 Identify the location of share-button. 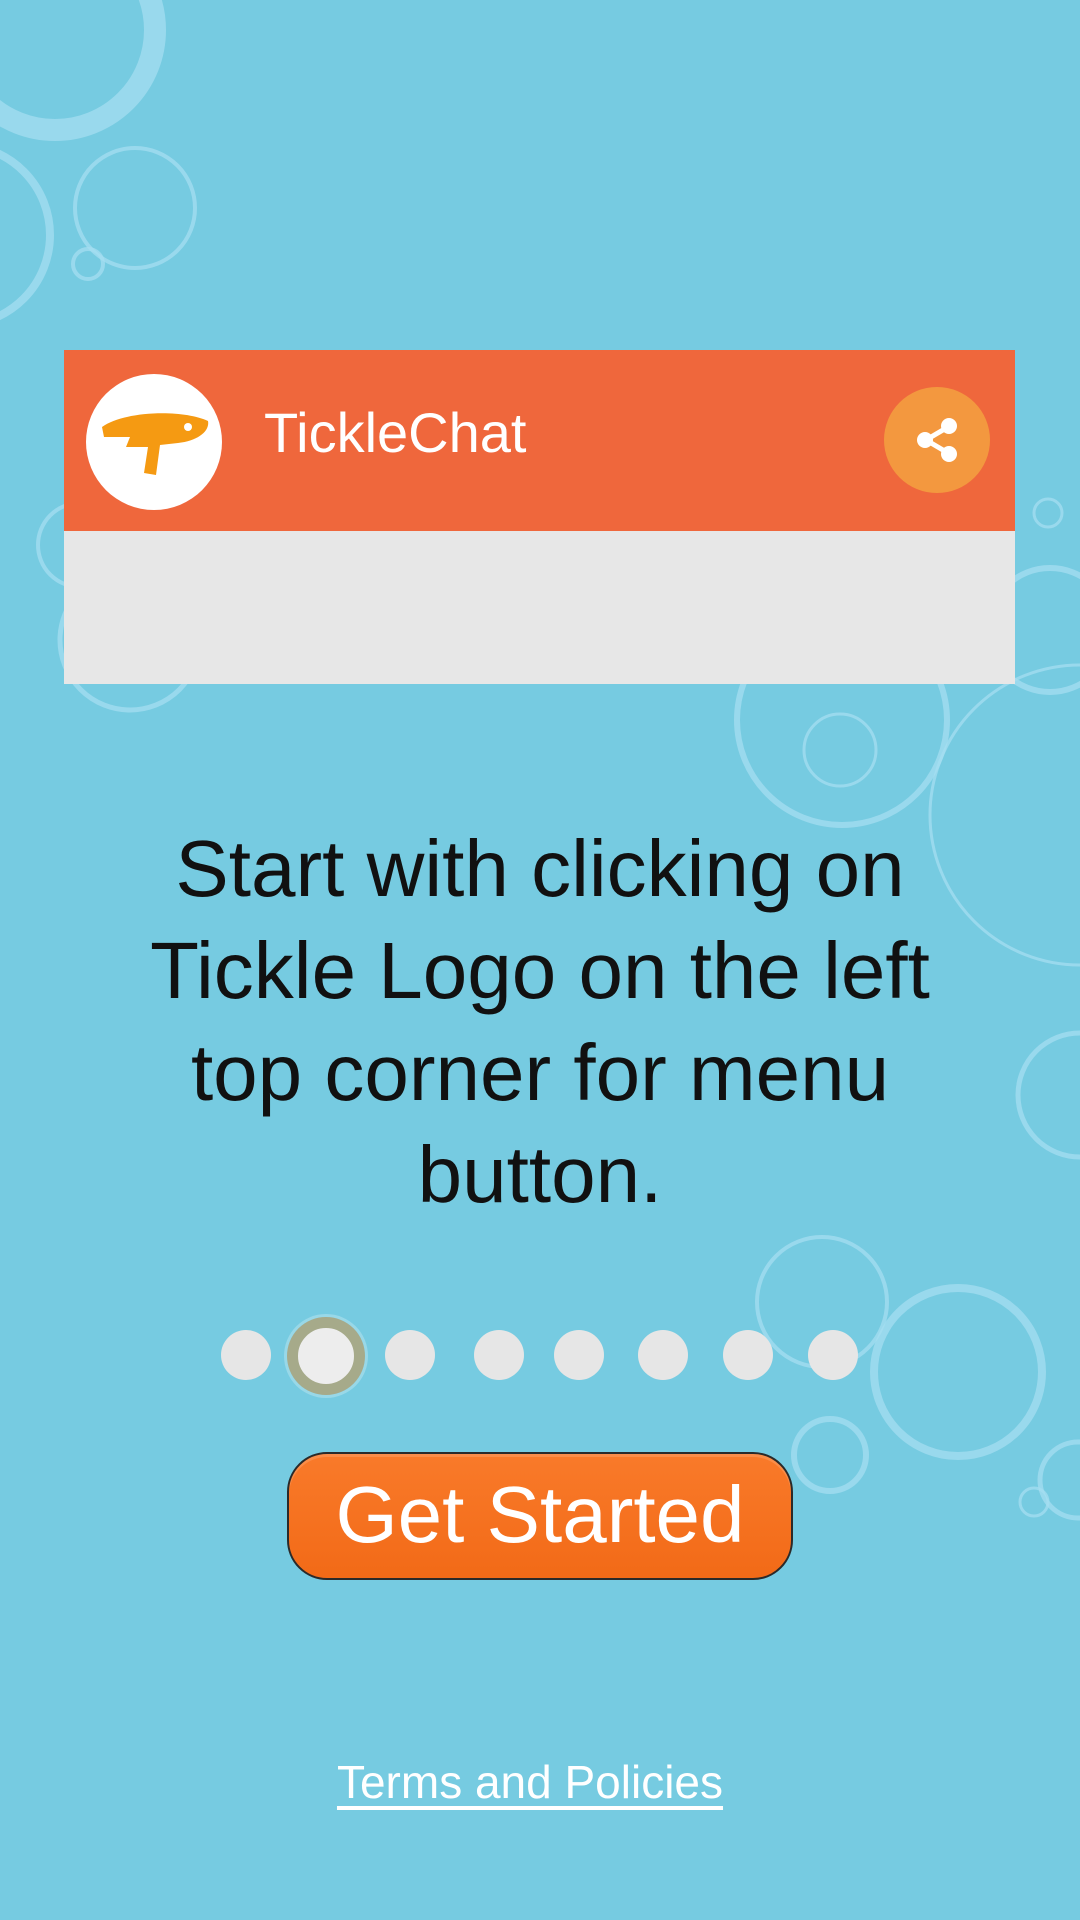
(937, 440).